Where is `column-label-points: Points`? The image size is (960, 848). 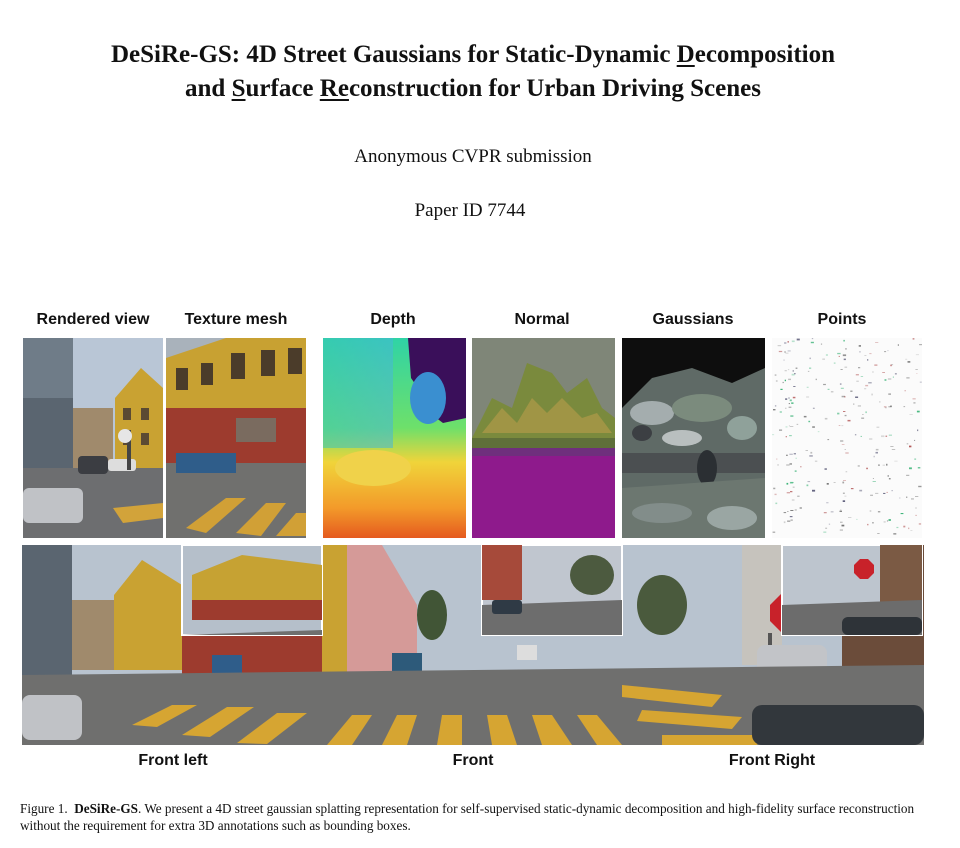 column-label-points: Points is located at coordinates (842, 319).